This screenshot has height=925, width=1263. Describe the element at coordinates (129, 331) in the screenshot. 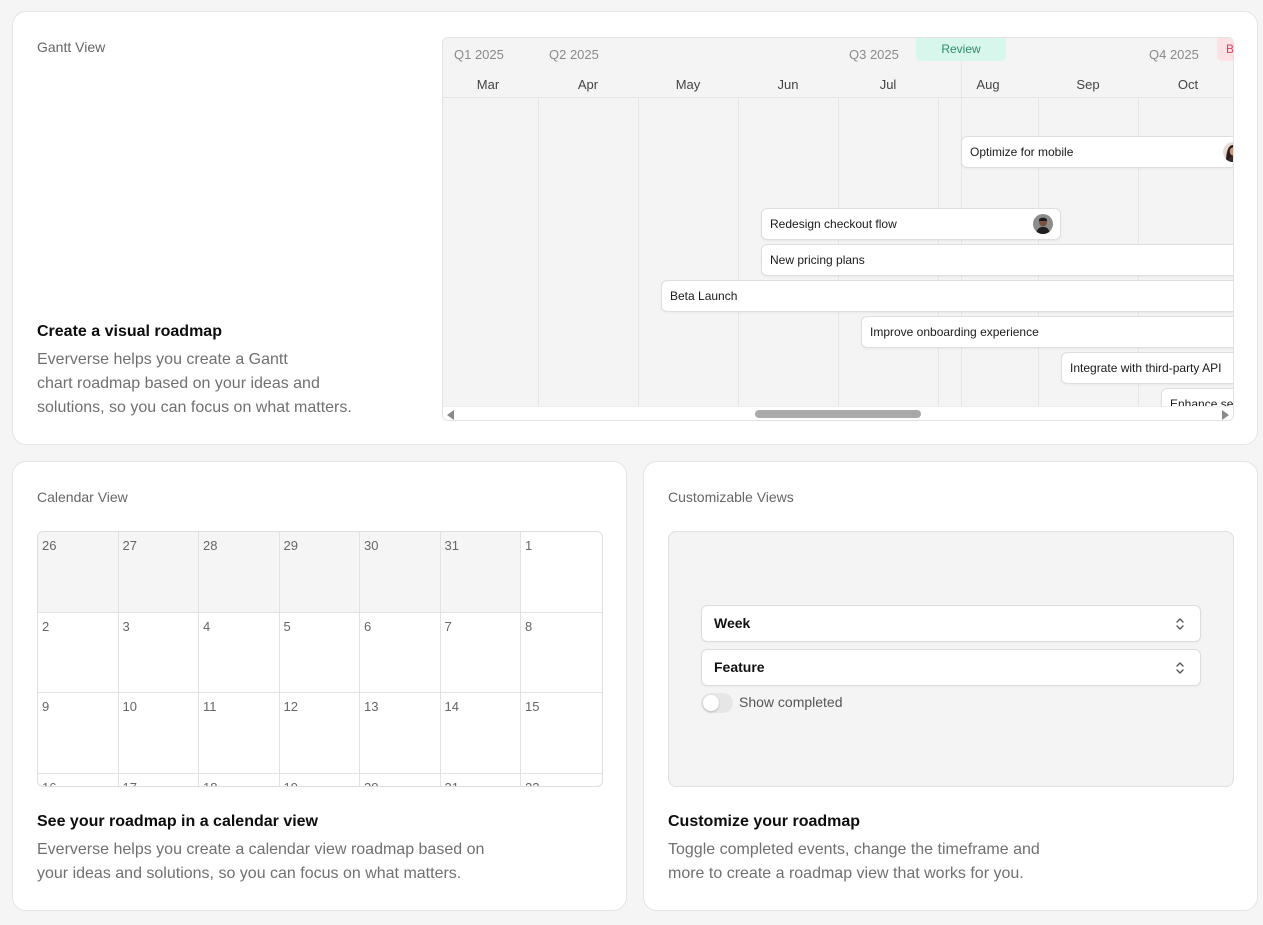

I see `card-title: Create a visual roadmap` at that location.